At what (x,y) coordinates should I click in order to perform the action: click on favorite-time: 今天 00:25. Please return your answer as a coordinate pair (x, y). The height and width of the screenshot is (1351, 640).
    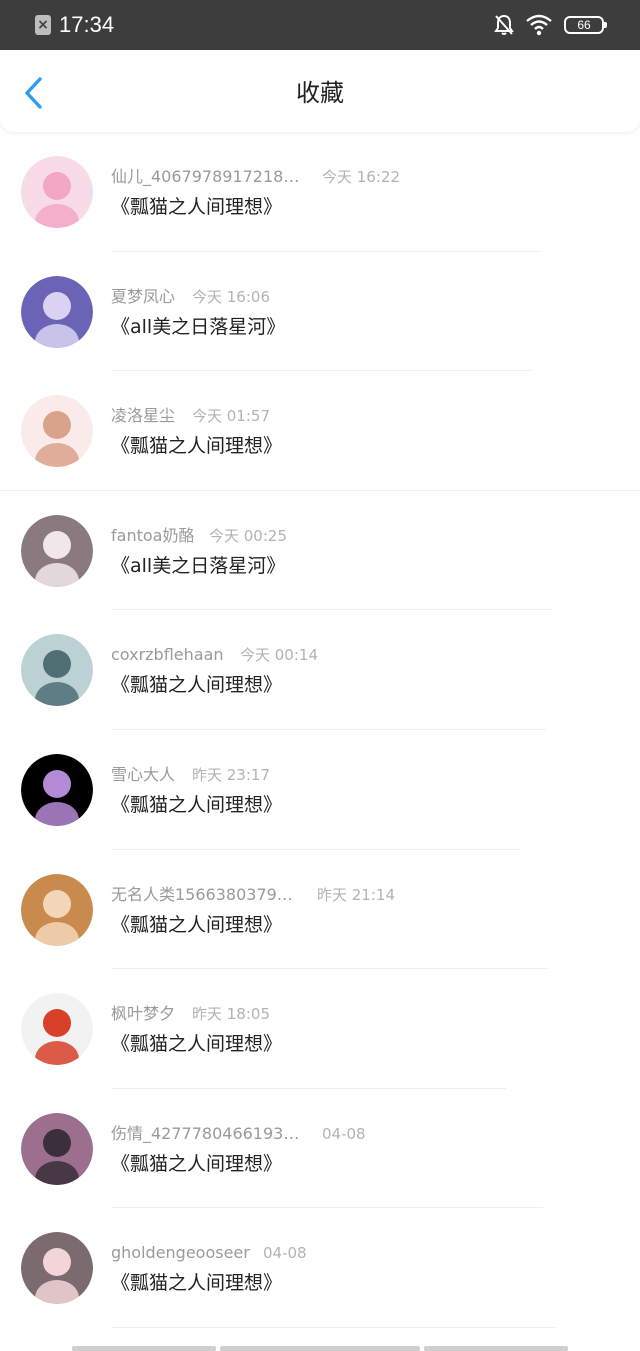
    Looking at the image, I should click on (248, 535).